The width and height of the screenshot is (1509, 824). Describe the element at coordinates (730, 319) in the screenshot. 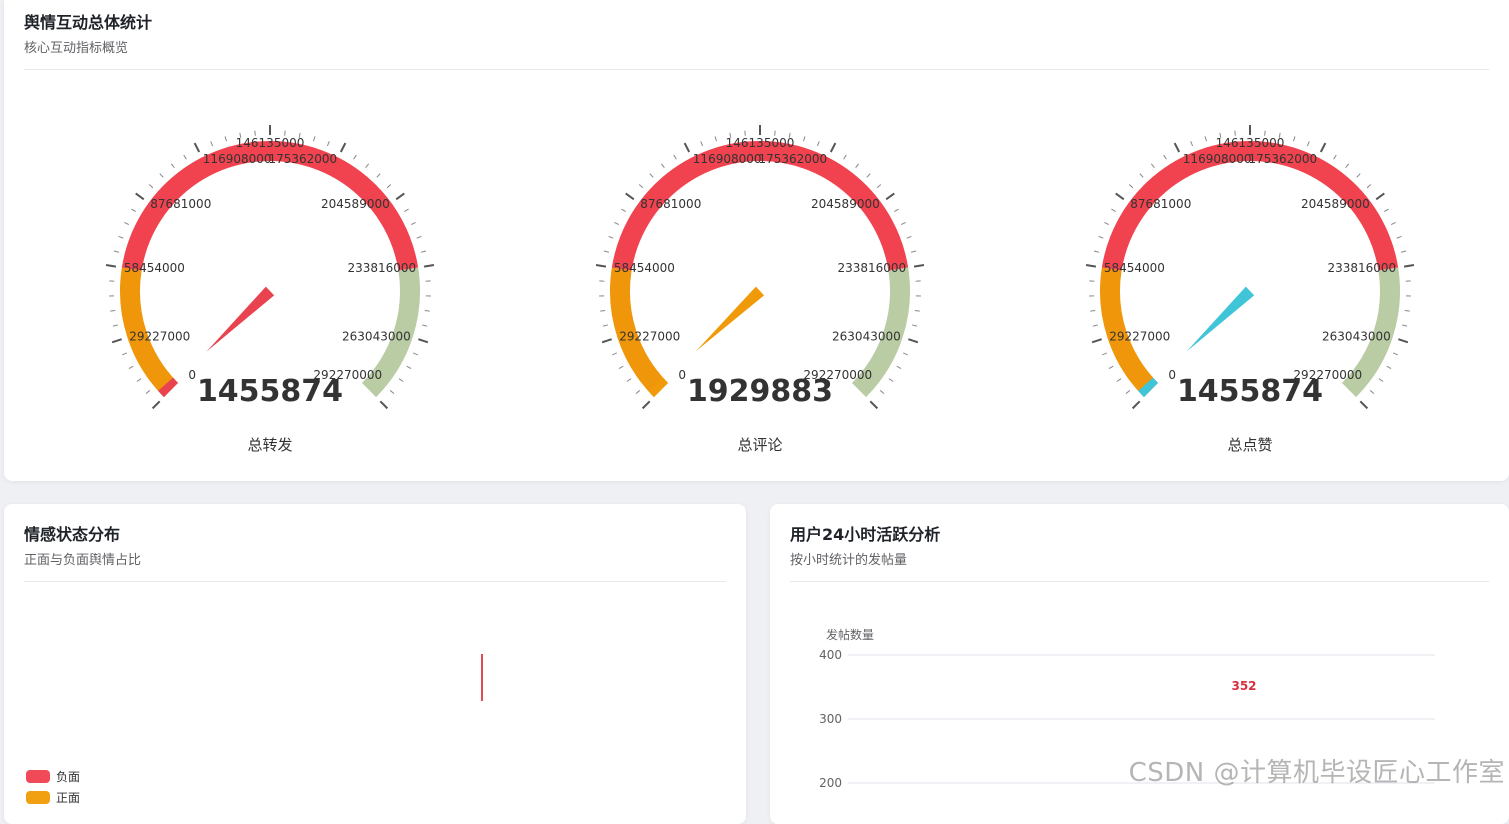

I see `gauge-pointer` at that location.